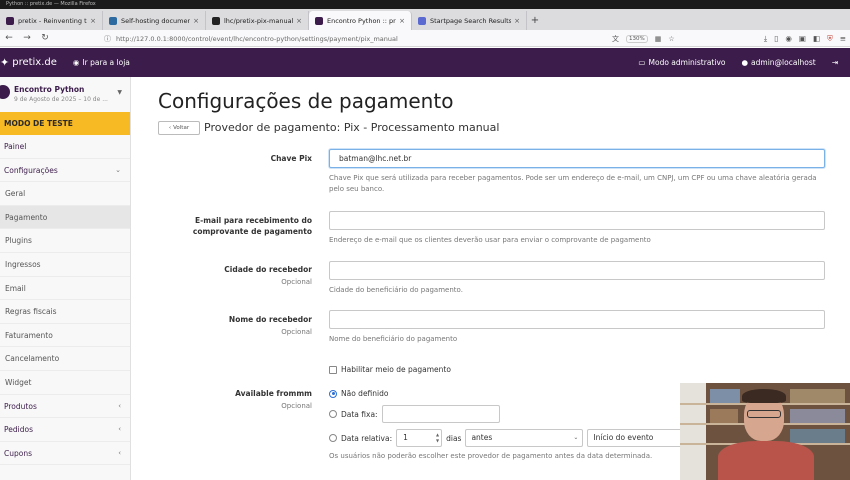 This screenshot has width=850, height=480. What do you see at coordinates (65, 407) in the screenshot?
I see `sidebar-item-produtos: Produtos ‹` at bounding box center [65, 407].